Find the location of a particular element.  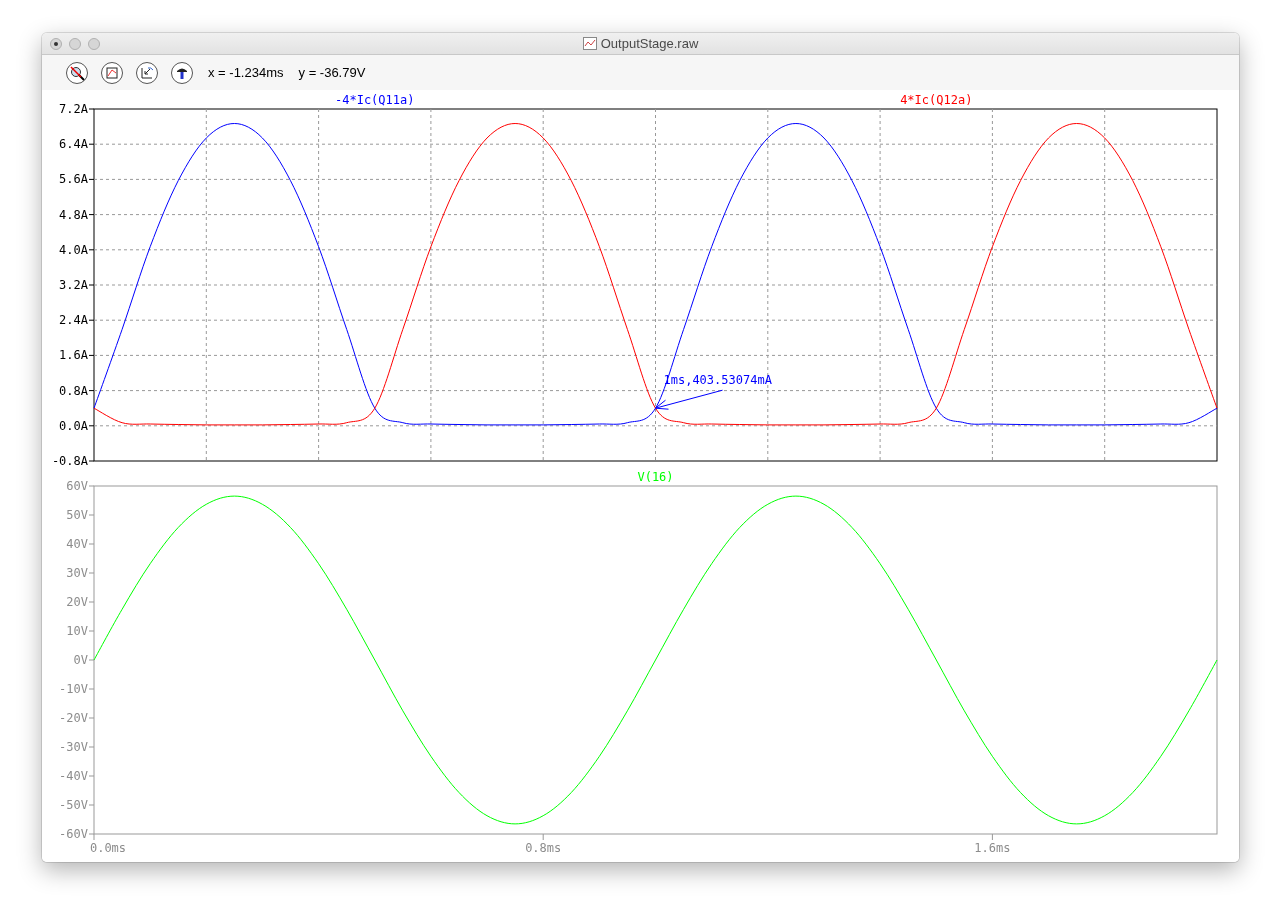

y-axis-label: 6.4A is located at coordinates (73, 144).